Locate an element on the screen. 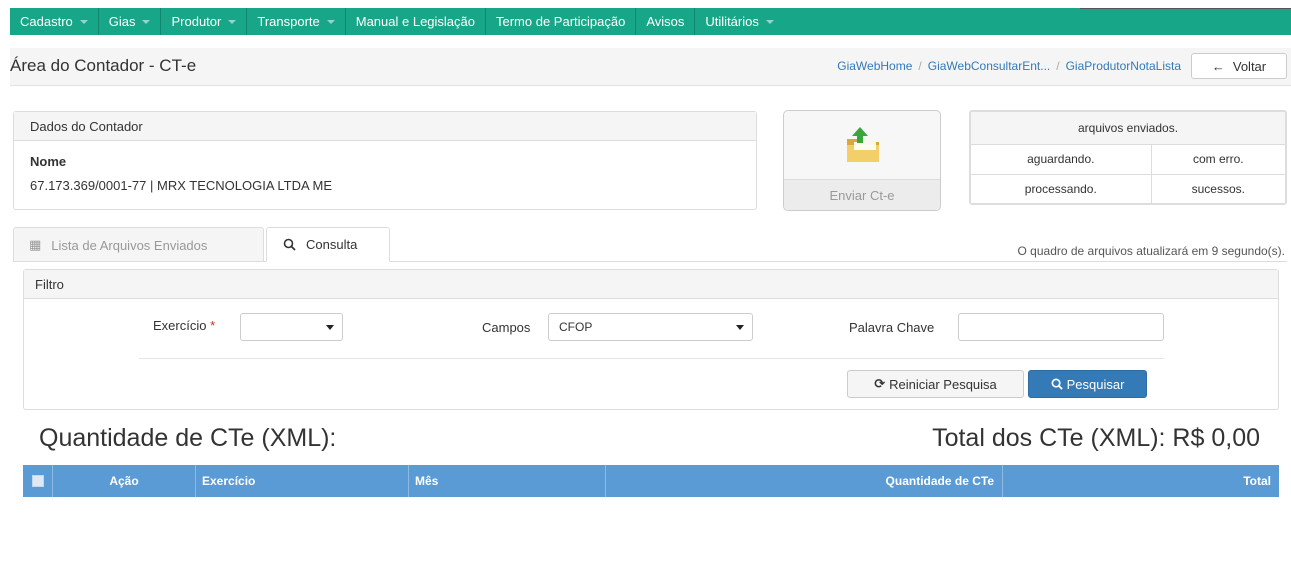  column-header-mes: Mês is located at coordinates (507, 481).